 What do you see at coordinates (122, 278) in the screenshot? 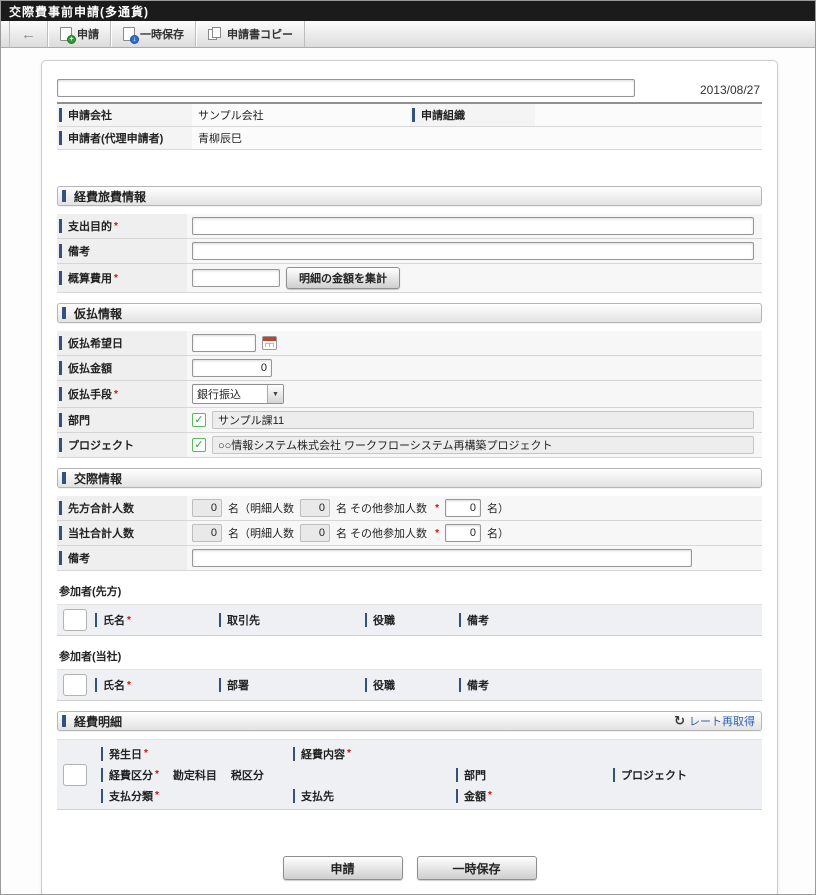
I see `estimate-label: 概算費用 *` at bounding box center [122, 278].